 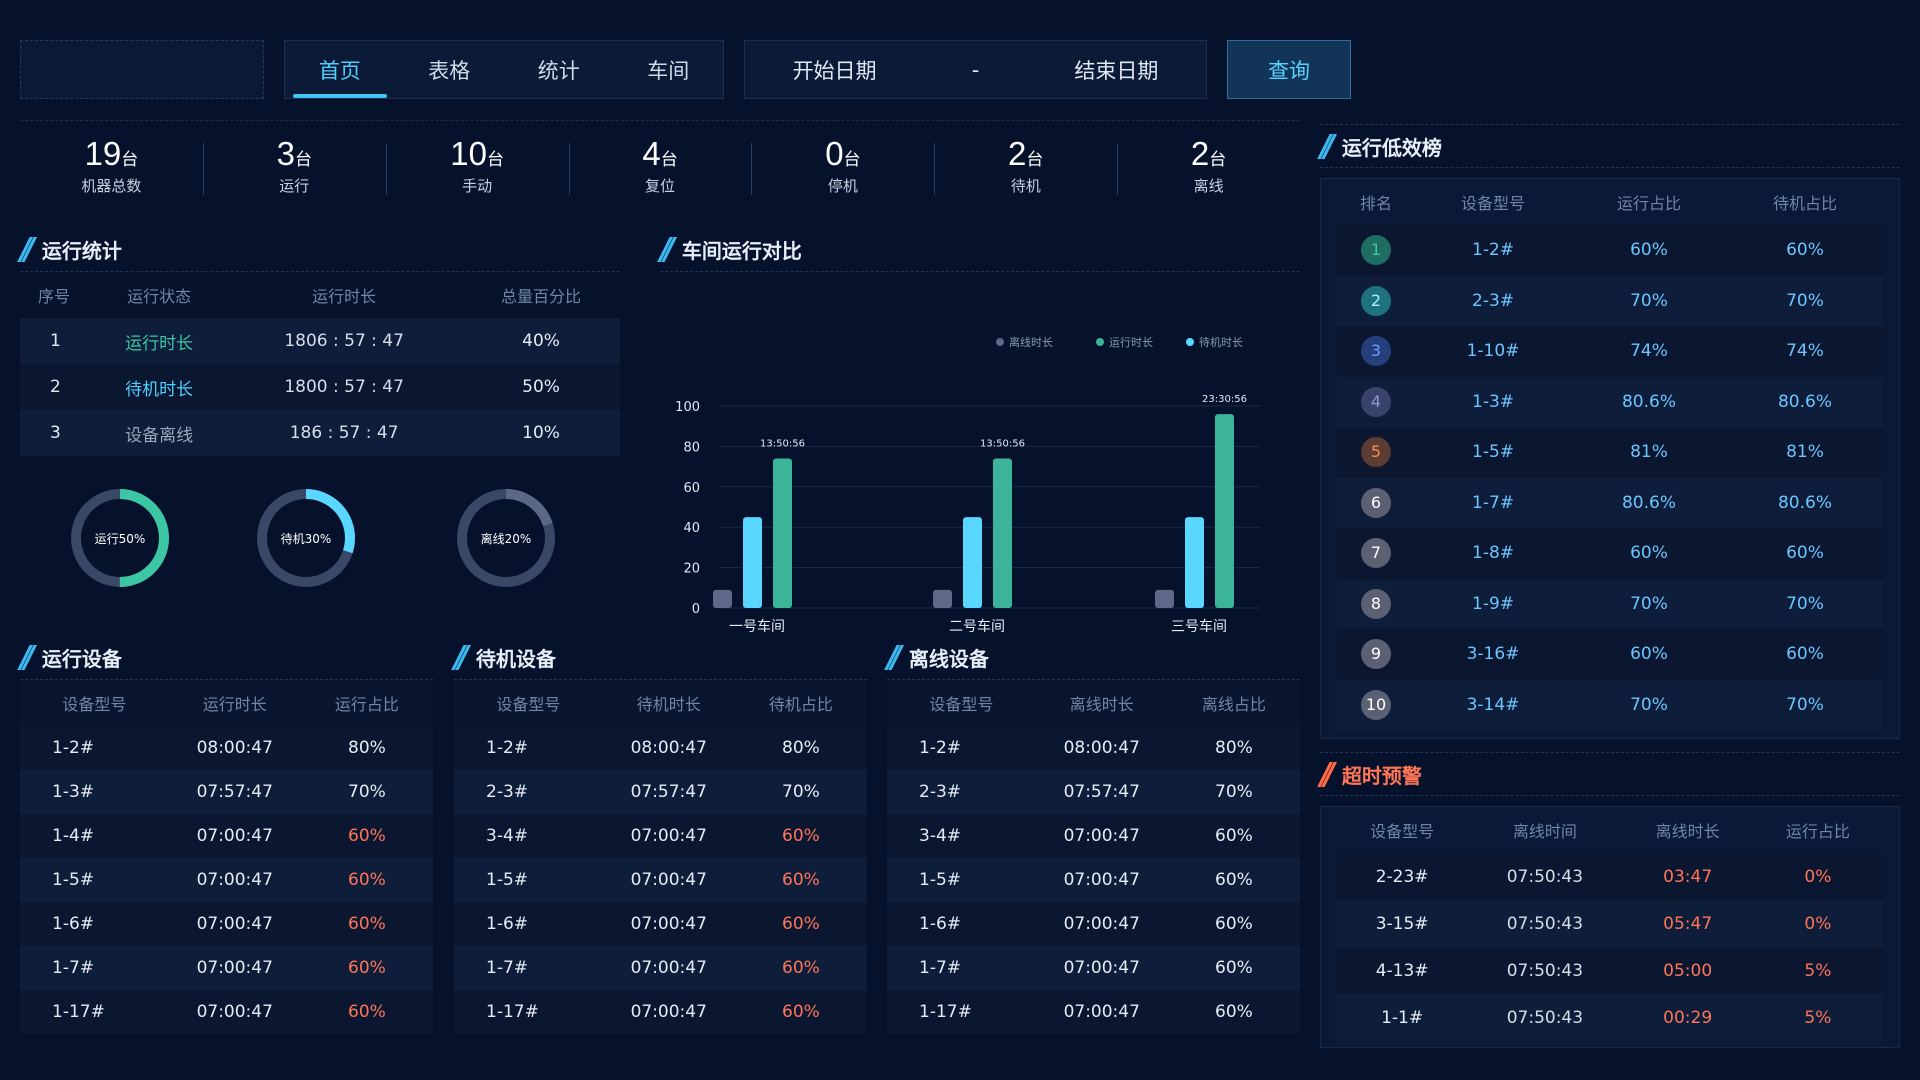 What do you see at coordinates (507, 792) in the screenshot?
I see `cell: 2-3#` at bounding box center [507, 792].